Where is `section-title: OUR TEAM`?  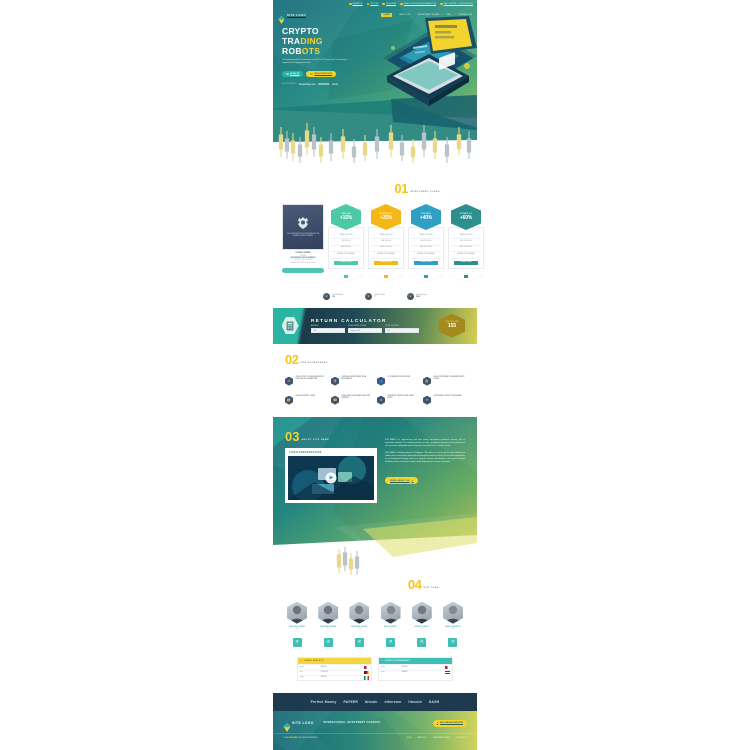
section-title: OUR TEAM is located at coordinates (431, 587).